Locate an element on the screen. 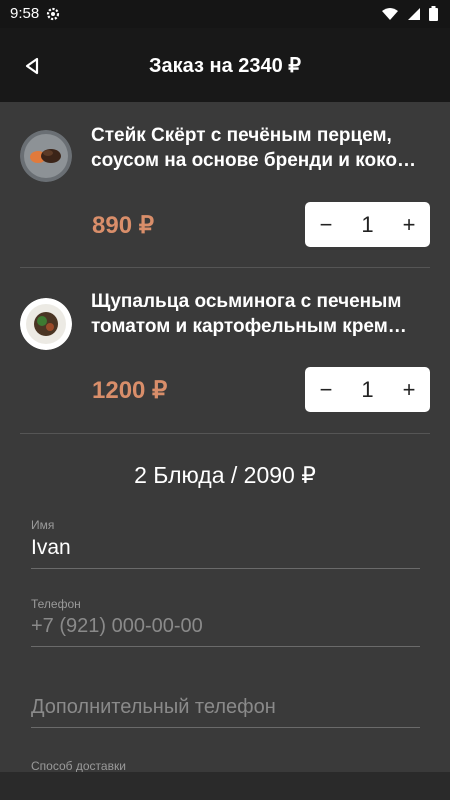  order-summary: 2 Блюда / 2090 ₽ is located at coordinates (225, 475).